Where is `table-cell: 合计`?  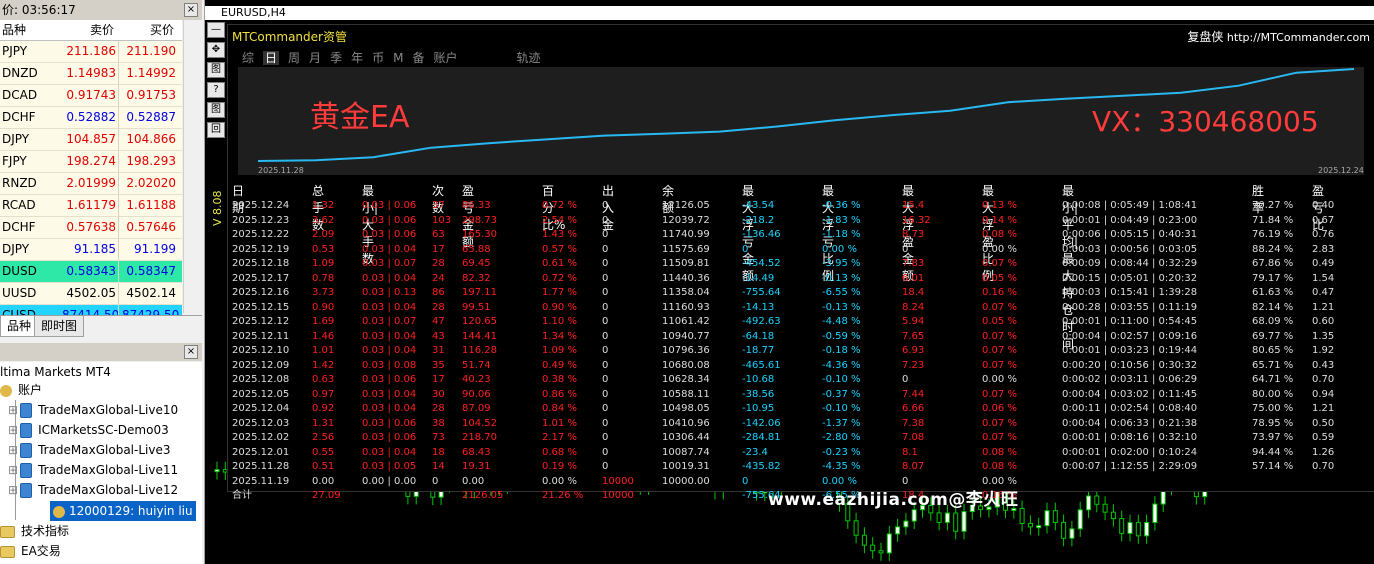 table-cell: 合计 is located at coordinates (242, 495).